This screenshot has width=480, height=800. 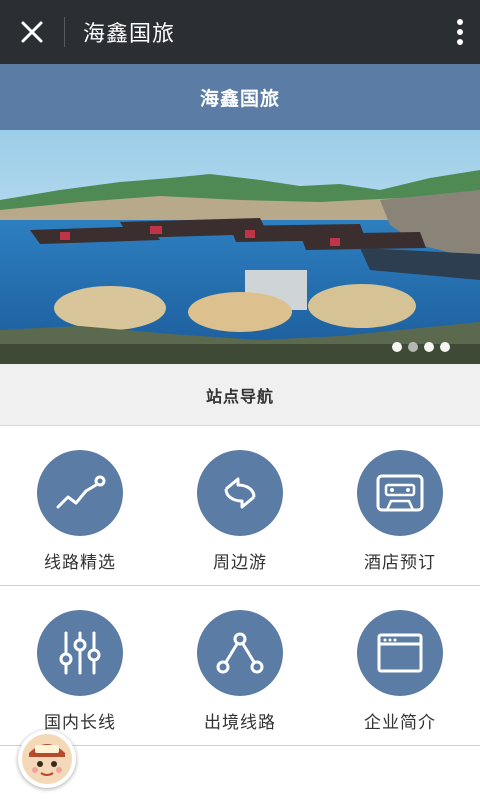 I want to click on route-nodes-icon, so click(x=240, y=653).